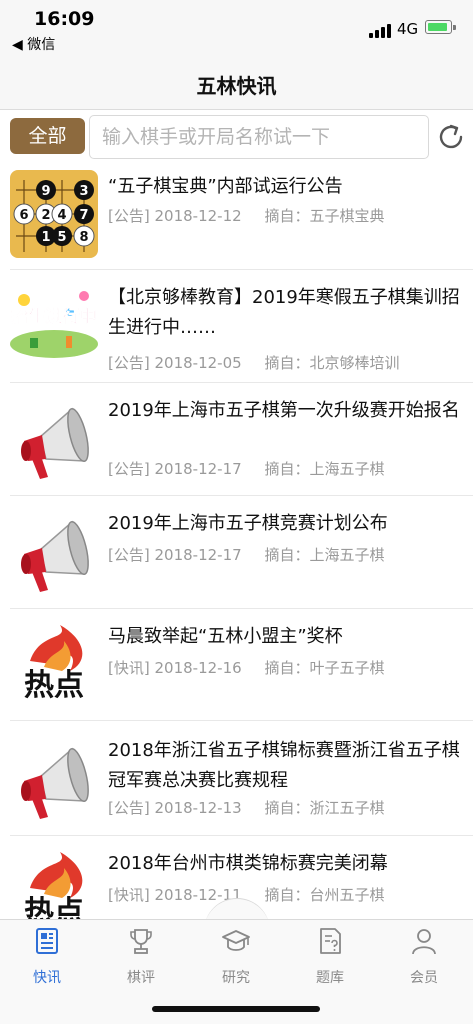 The width and height of the screenshot is (473, 1024). Describe the element at coordinates (332, 363) in the screenshot. I see `news-source: 摘自：北京够棒培训` at that location.